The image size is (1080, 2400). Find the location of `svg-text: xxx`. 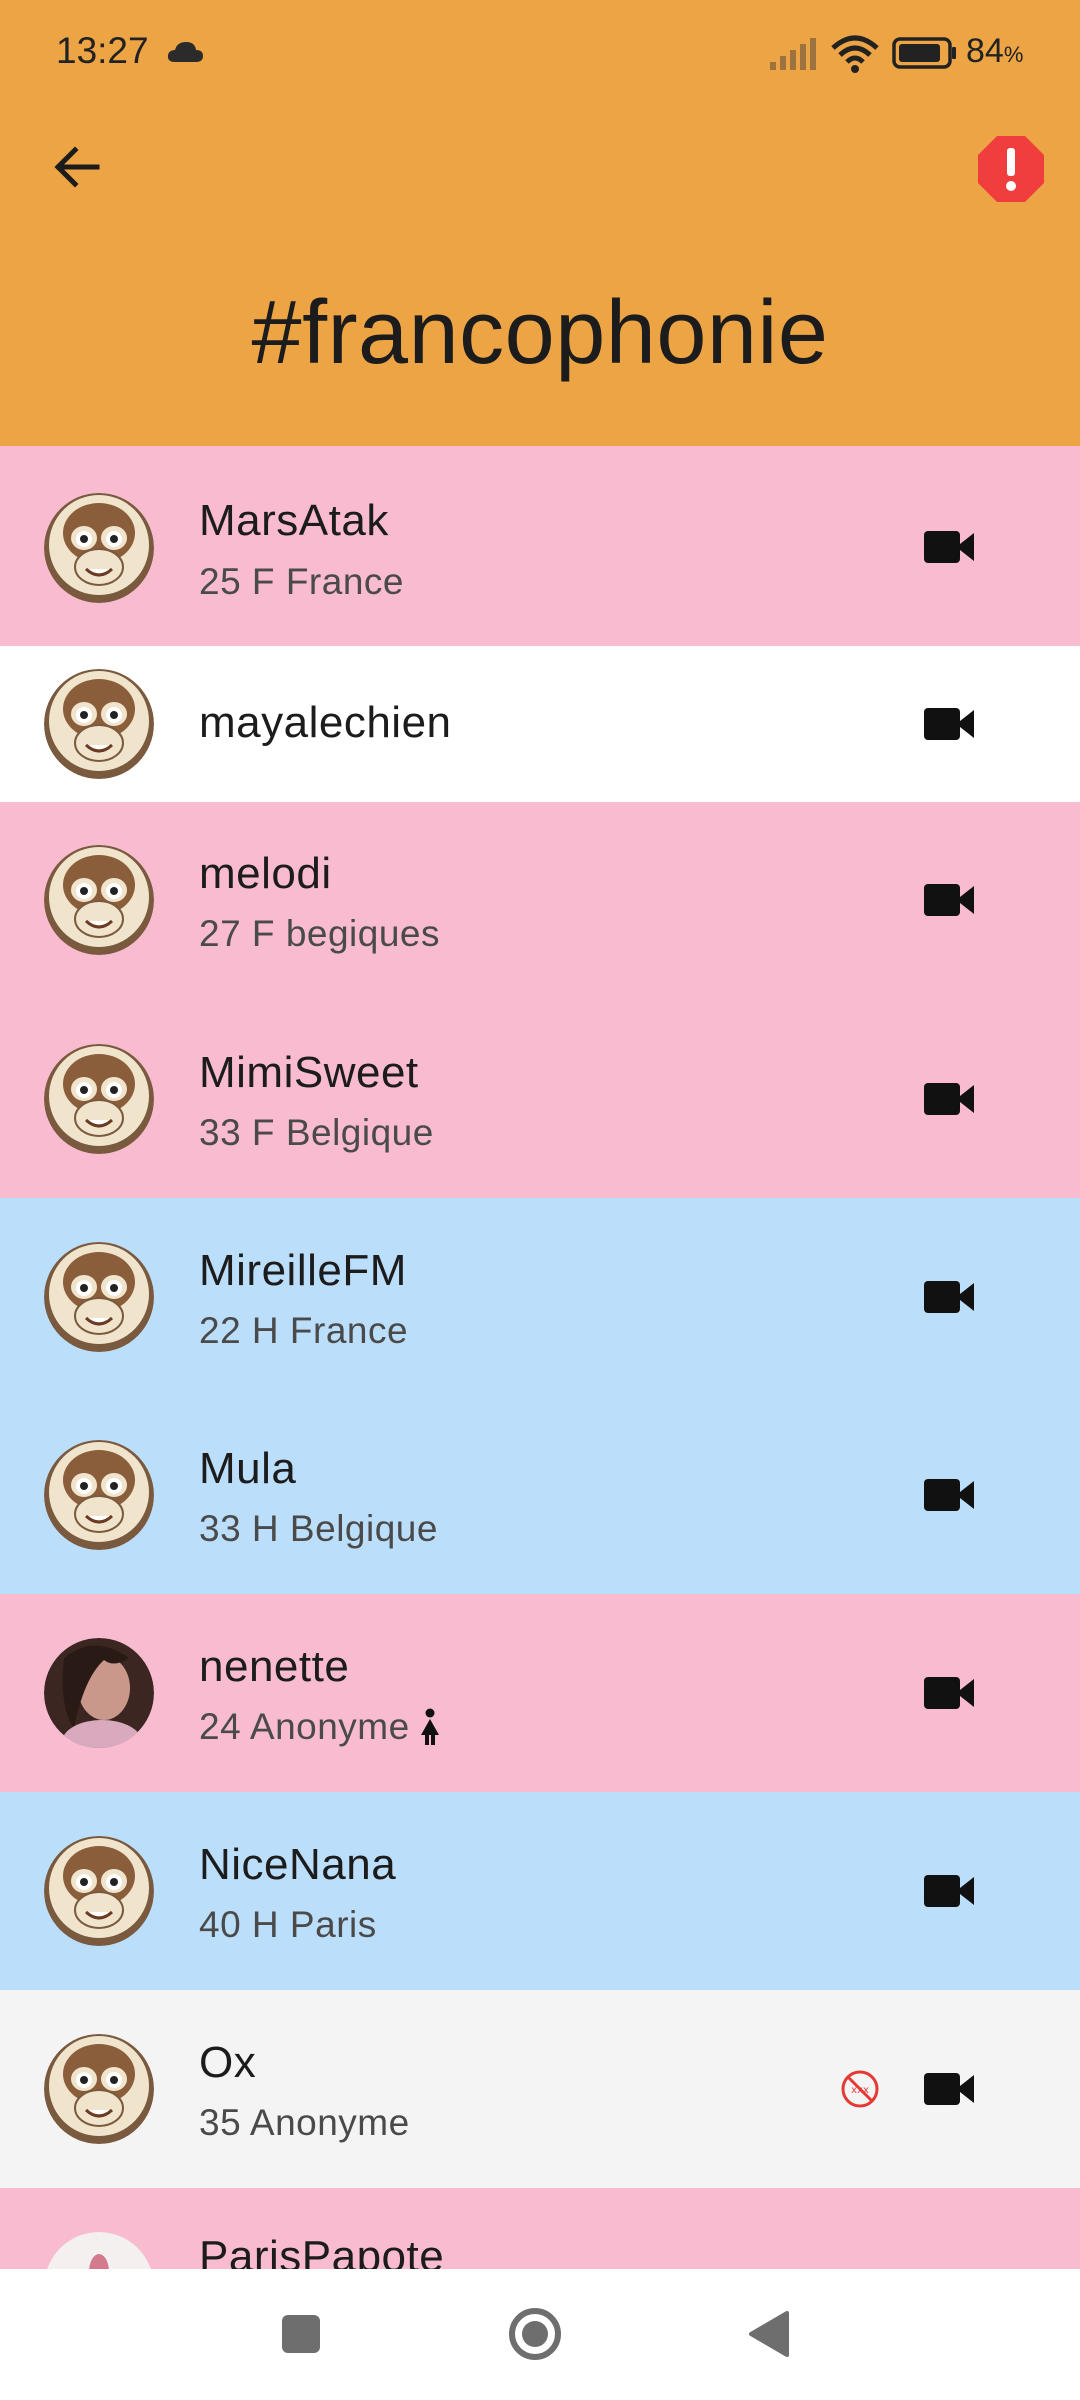

svg-text: xxx is located at coordinates (860, 2090).